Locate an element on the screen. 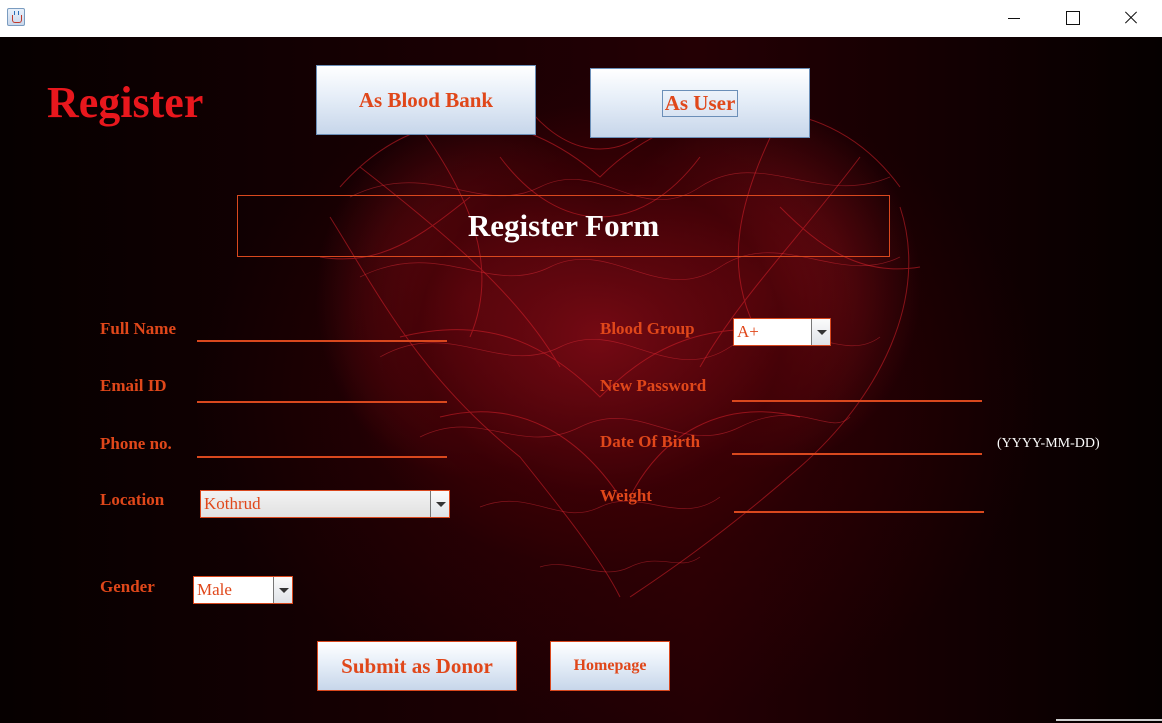 The image size is (1162, 723). as-user-button-label: As User is located at coordinates (700, 103).